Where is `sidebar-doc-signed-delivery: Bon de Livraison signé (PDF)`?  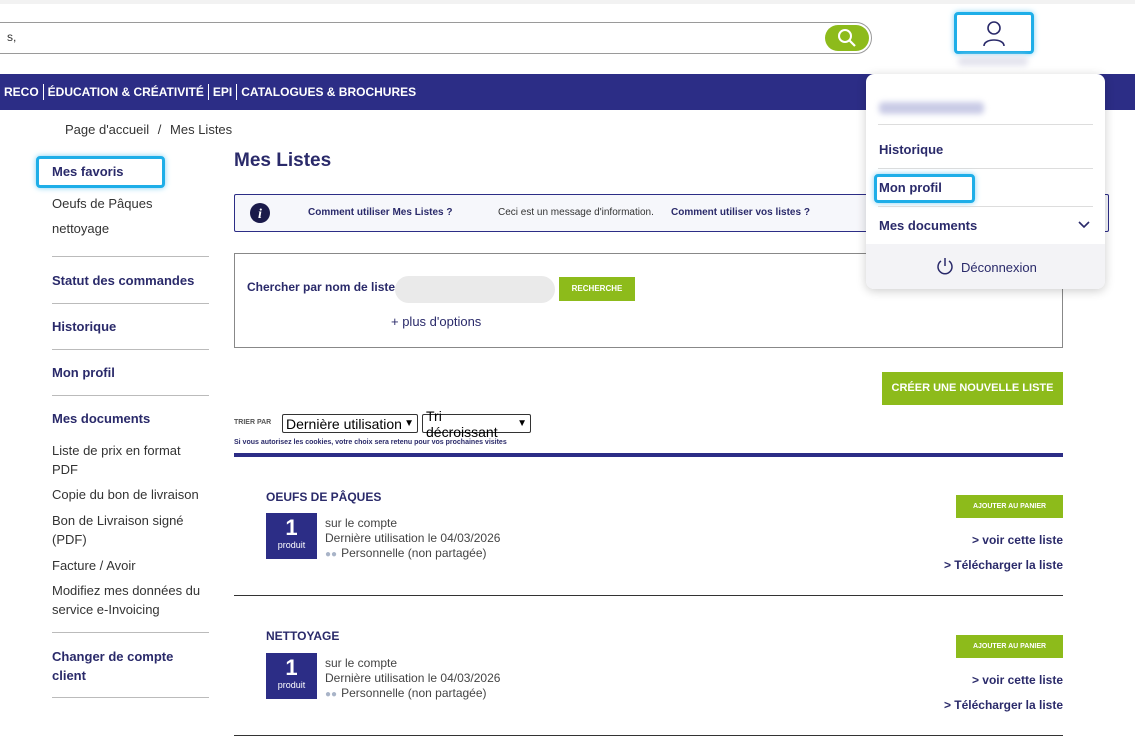 sidebar-doc-signed-delivery: Bon de Livraison signé (PDF) is located at coordinates (130, 530).